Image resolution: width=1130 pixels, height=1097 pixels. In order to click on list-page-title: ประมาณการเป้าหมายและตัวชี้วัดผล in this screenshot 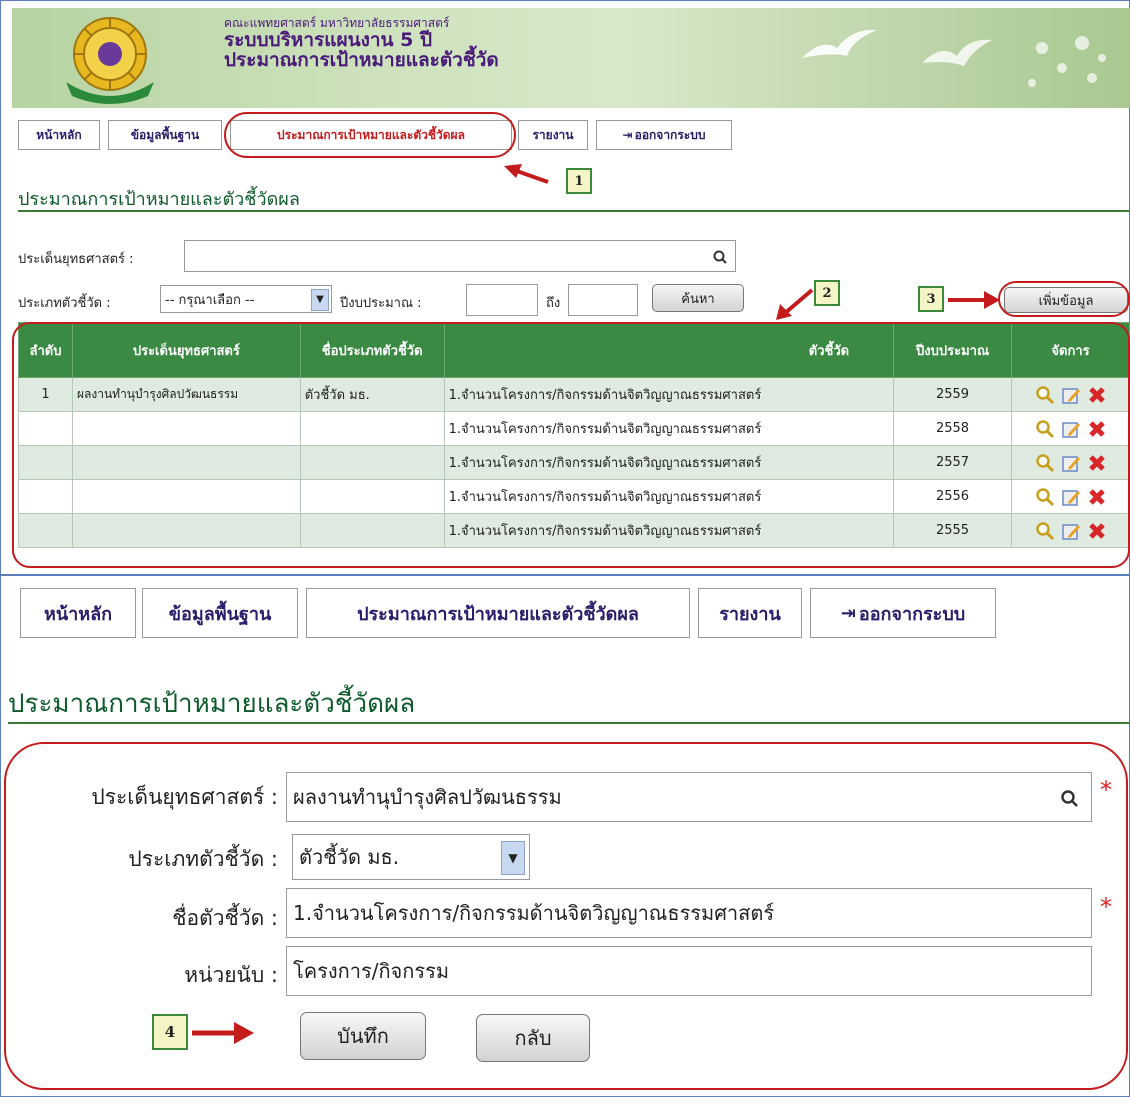, I will do `click(159, 199)`.